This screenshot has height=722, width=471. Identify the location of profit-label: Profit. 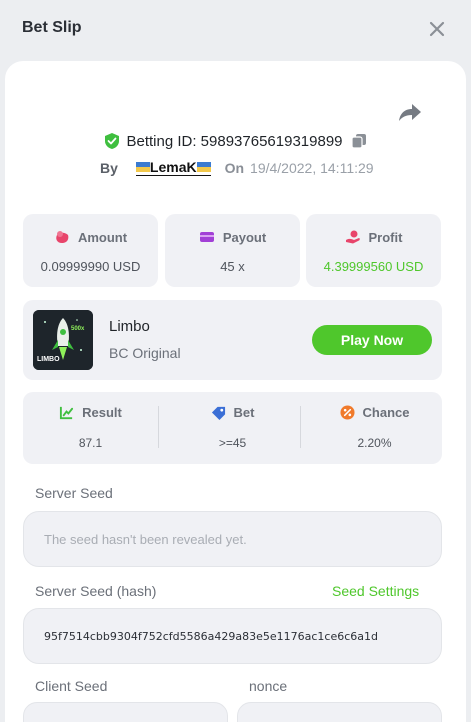
(385, 237).